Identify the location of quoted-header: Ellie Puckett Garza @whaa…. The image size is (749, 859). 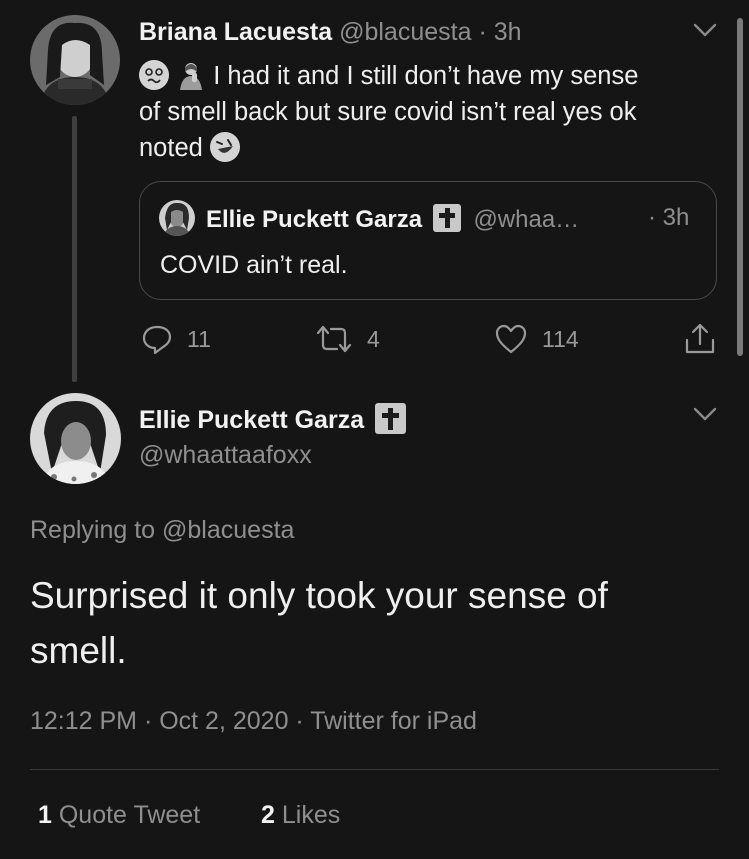
(392, 219).